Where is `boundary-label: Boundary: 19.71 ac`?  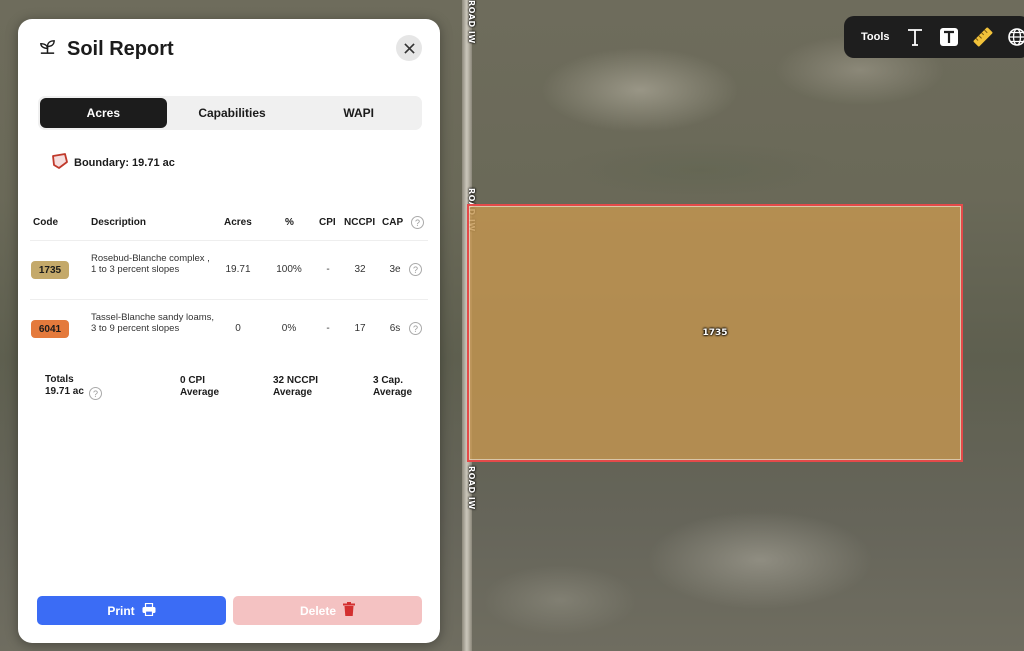
boundary-label: Boundary: 19.71 ac is located at coordinates (124, 162).